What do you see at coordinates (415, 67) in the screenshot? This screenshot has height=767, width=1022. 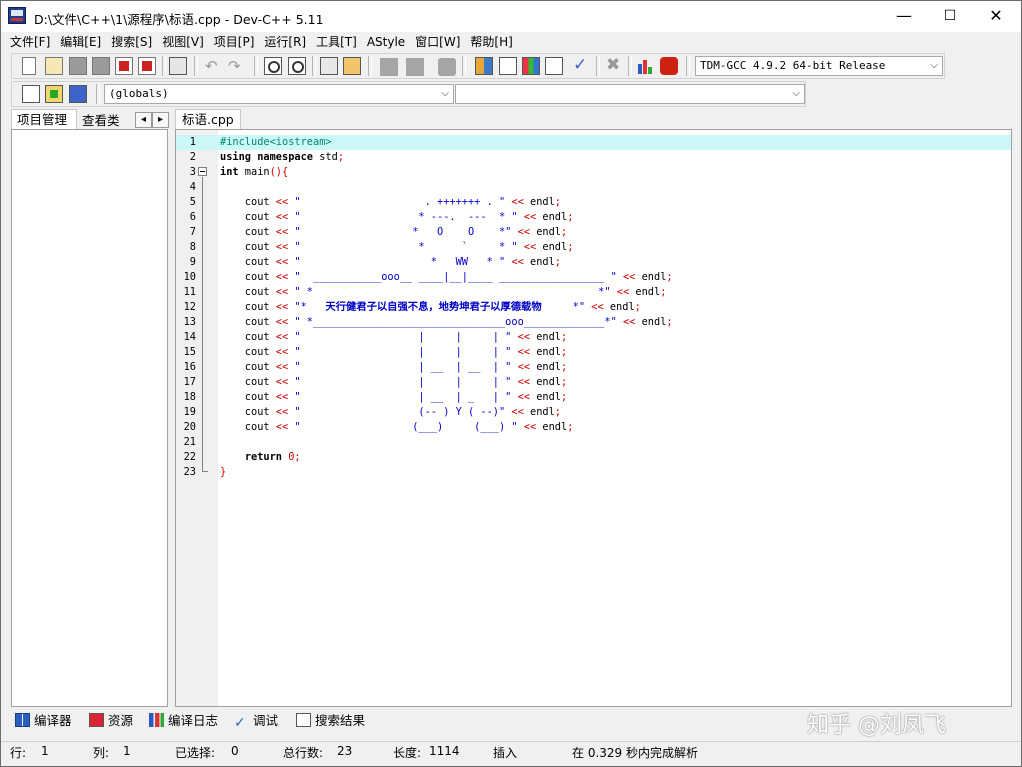 I see `goto-bookmark-icon` at bounding box center [415, 67].